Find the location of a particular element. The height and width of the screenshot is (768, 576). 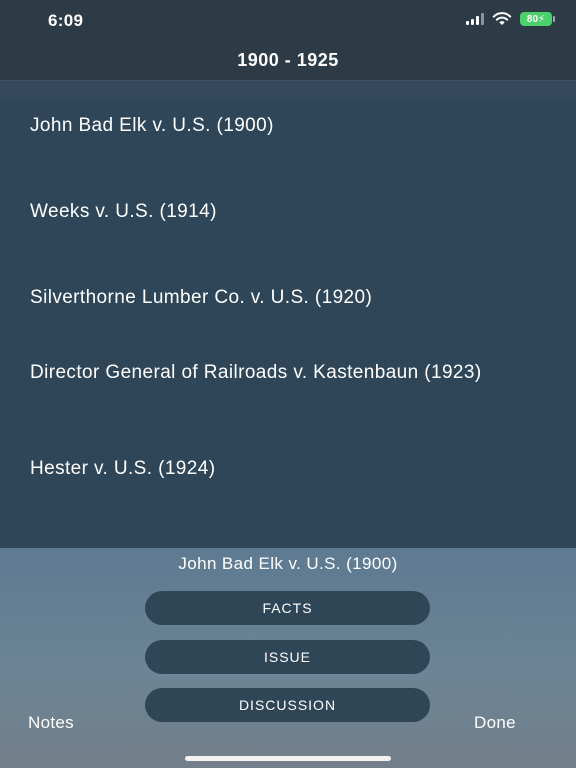

status-bar: 6:09 80 ⚡ is located at coordinates (288, 22).